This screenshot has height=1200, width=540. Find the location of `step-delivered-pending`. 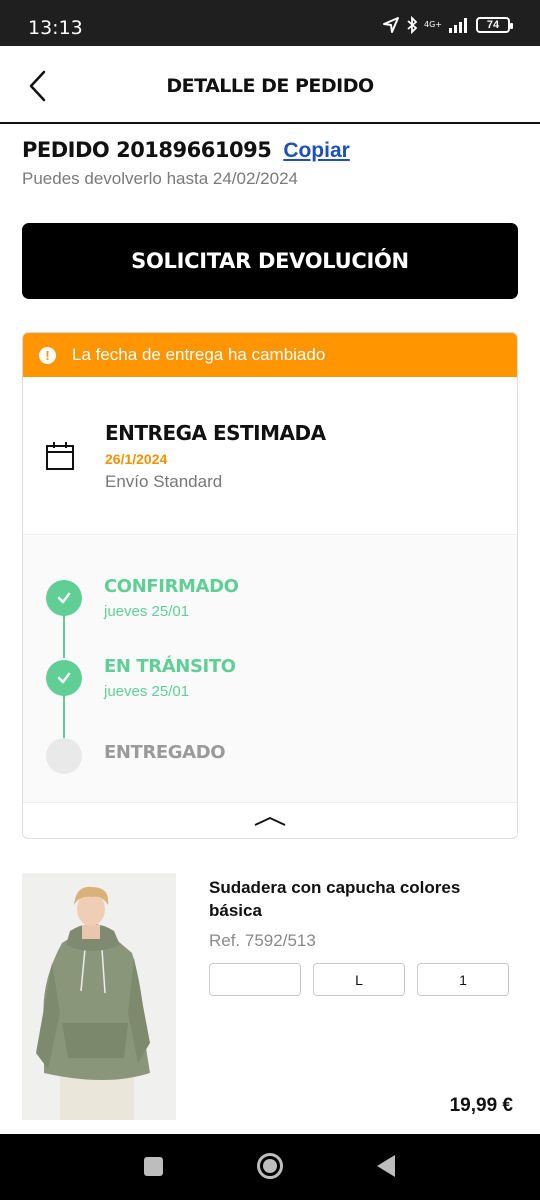

step-delivered-pending is located at coordinates (64, 756).